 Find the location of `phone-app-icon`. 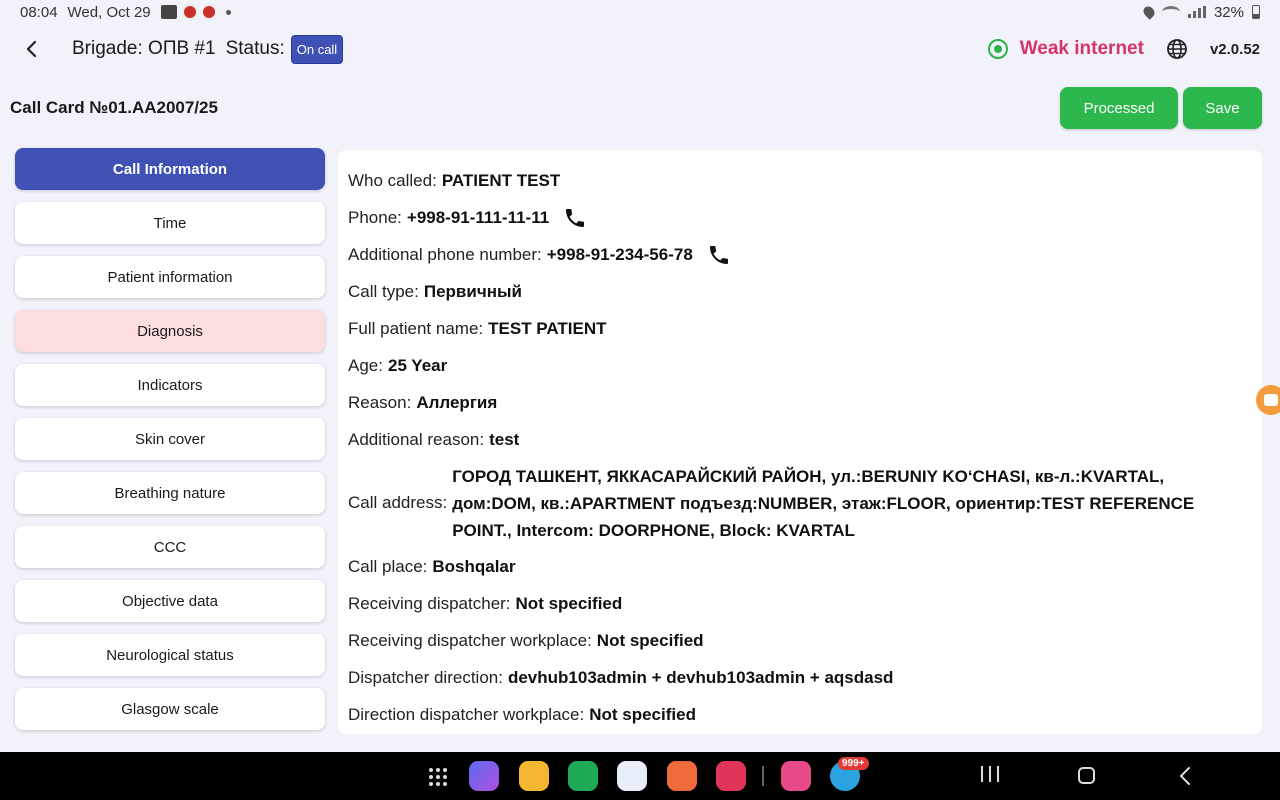

phone-app-icon is located at coordinates (583, 776).